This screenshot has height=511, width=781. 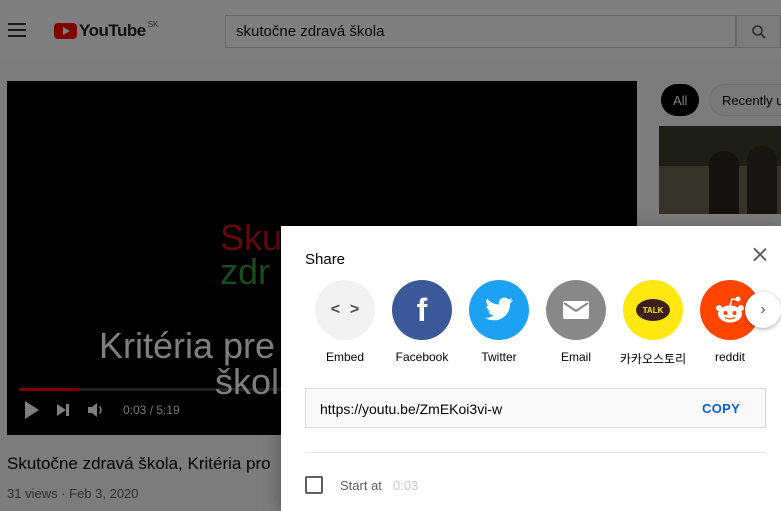 I want to click on next-share-targets-button: ›, so click(x=763, y=310).